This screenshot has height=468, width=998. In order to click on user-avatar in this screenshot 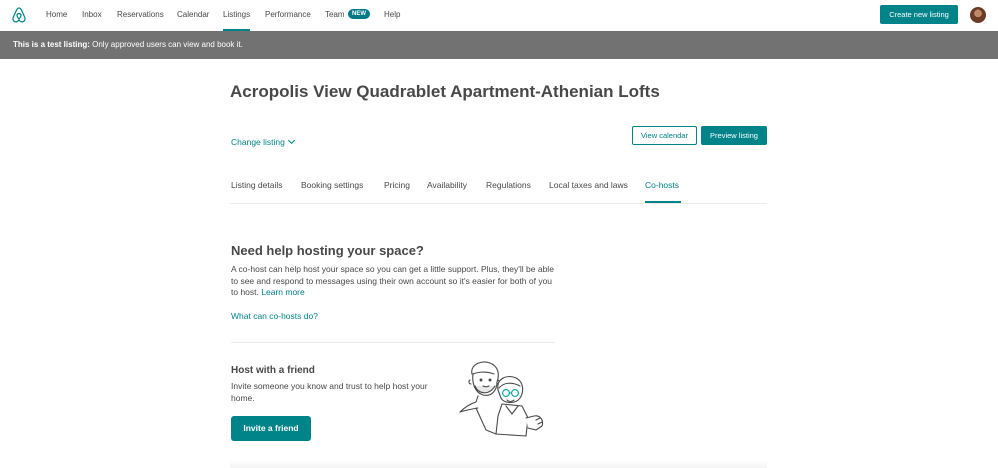, I will do `click(978, 15)`.